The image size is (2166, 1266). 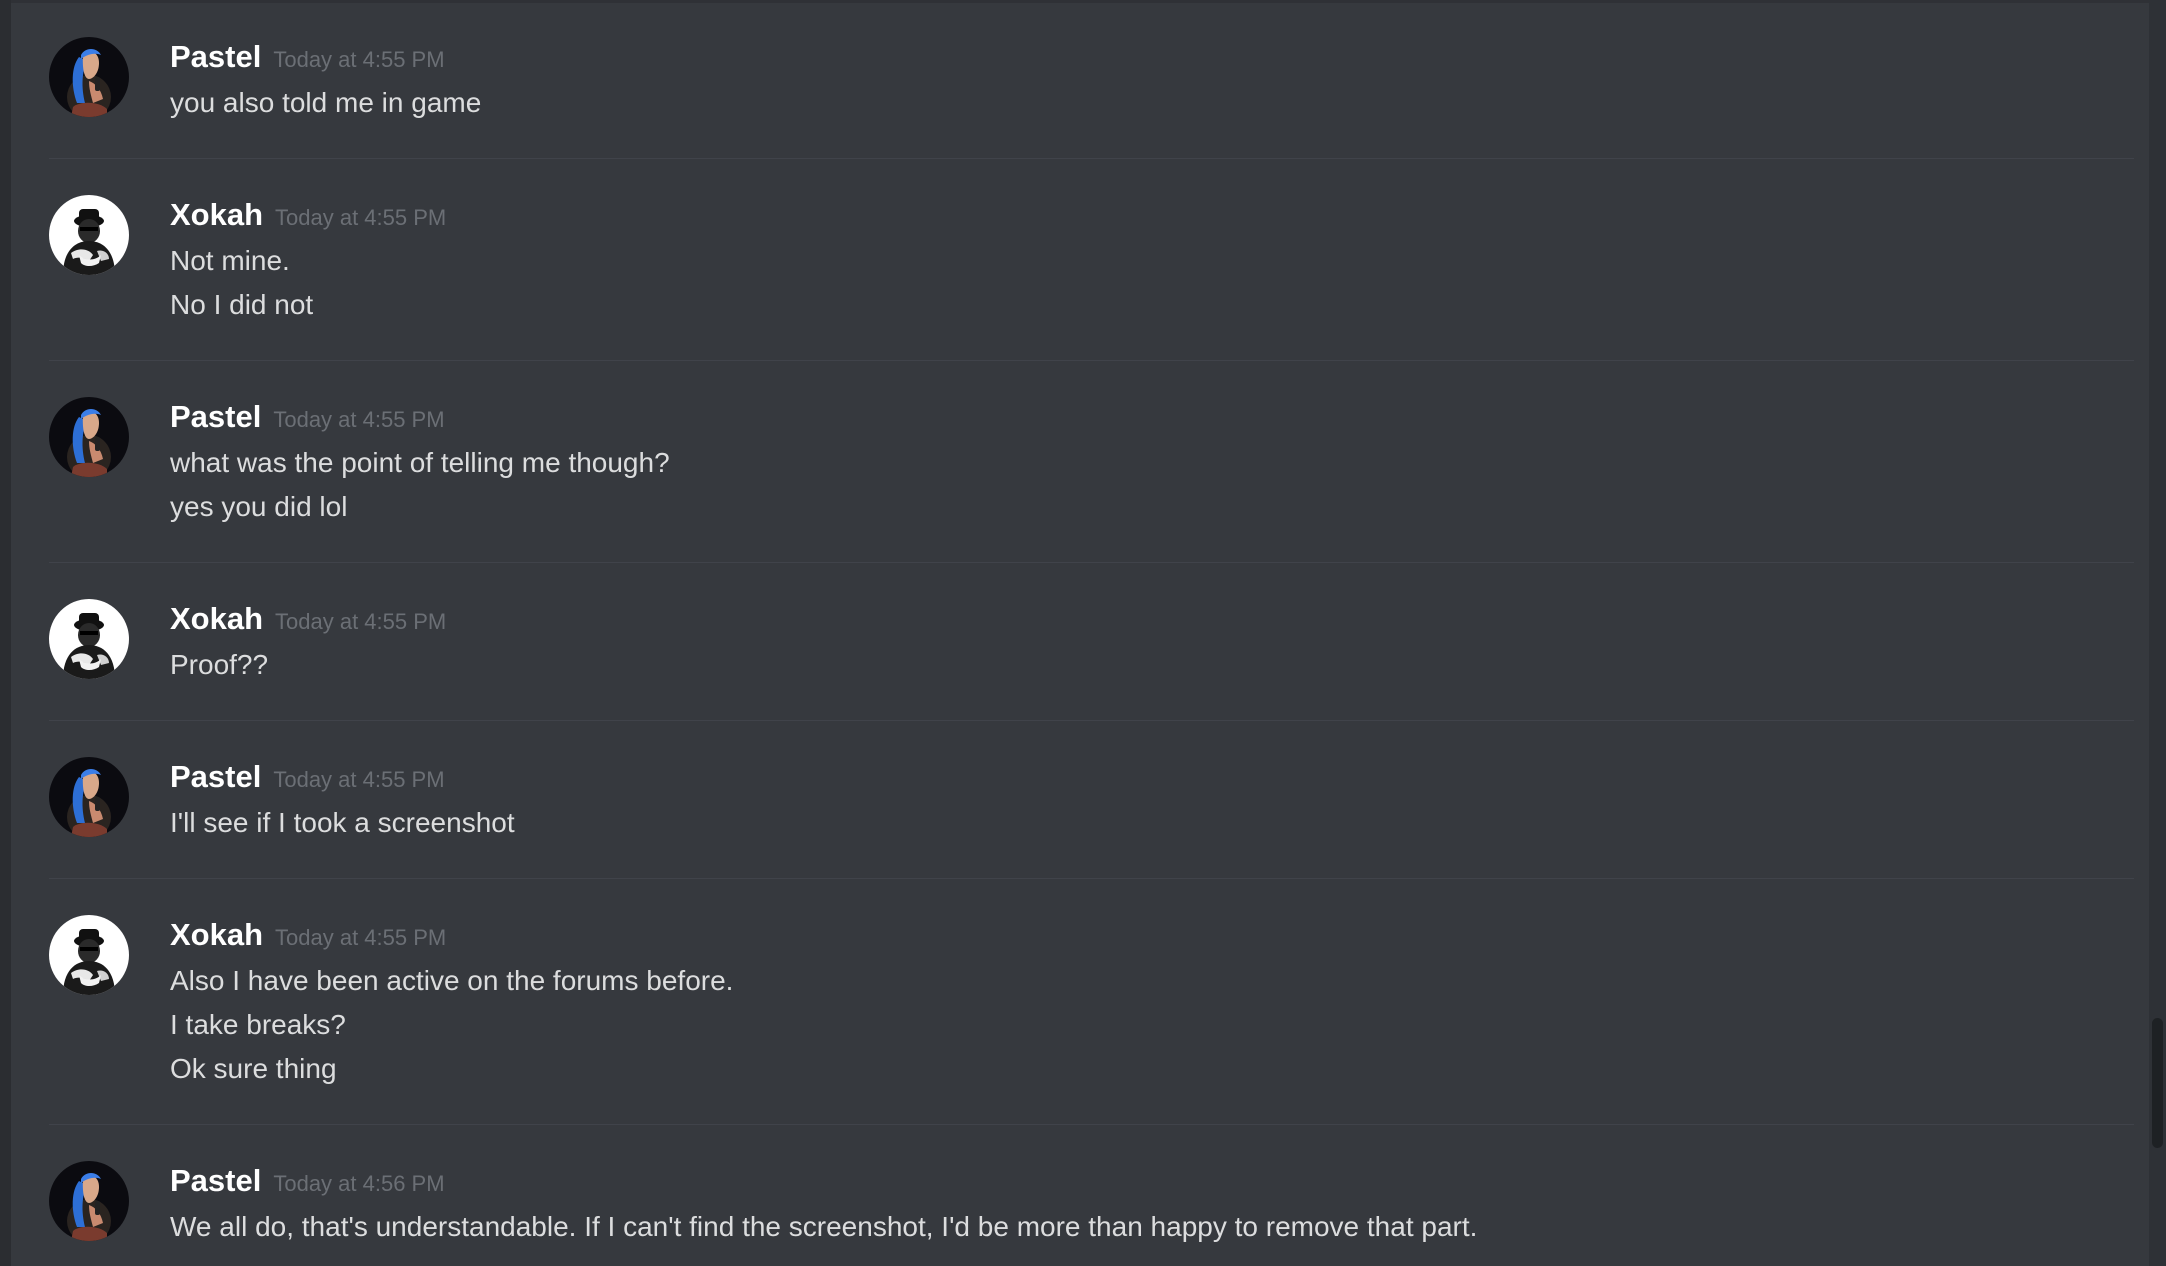 What do you see at coordinates (359, 1183) in the screenshot?
I see `timestamp: Today at 4:56 PM` at bounding box center [359, 1183].